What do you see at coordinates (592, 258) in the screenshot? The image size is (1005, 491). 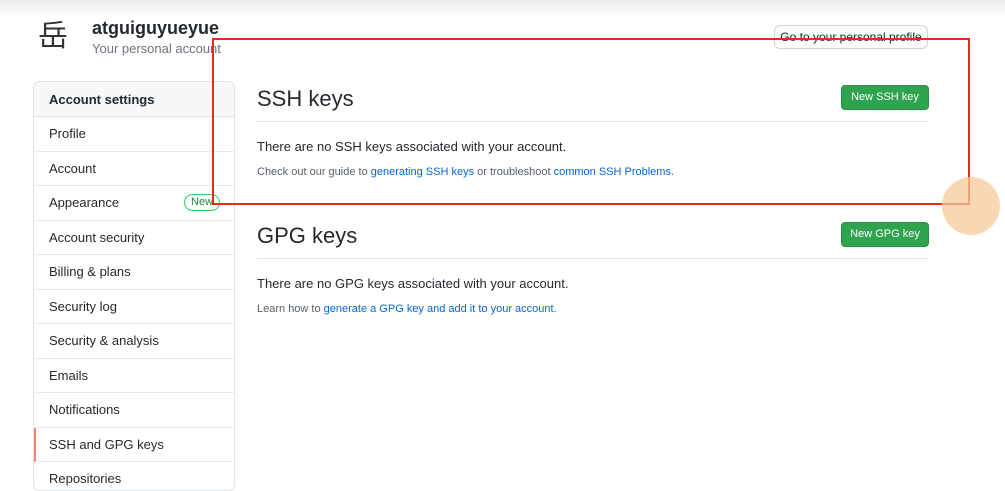 I see `gpg-divider` at bounding box center [592, 258].